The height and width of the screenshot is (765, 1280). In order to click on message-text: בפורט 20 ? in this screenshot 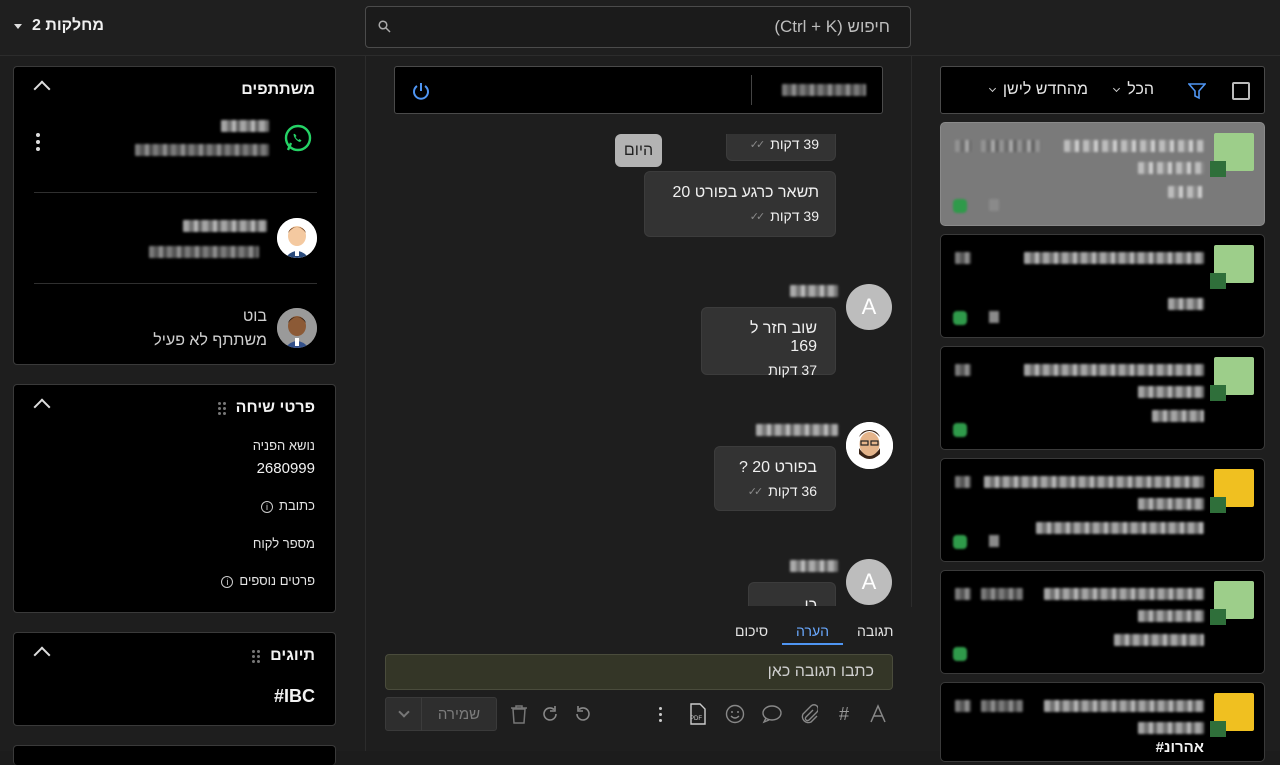, I will do `click(777, 467)`.